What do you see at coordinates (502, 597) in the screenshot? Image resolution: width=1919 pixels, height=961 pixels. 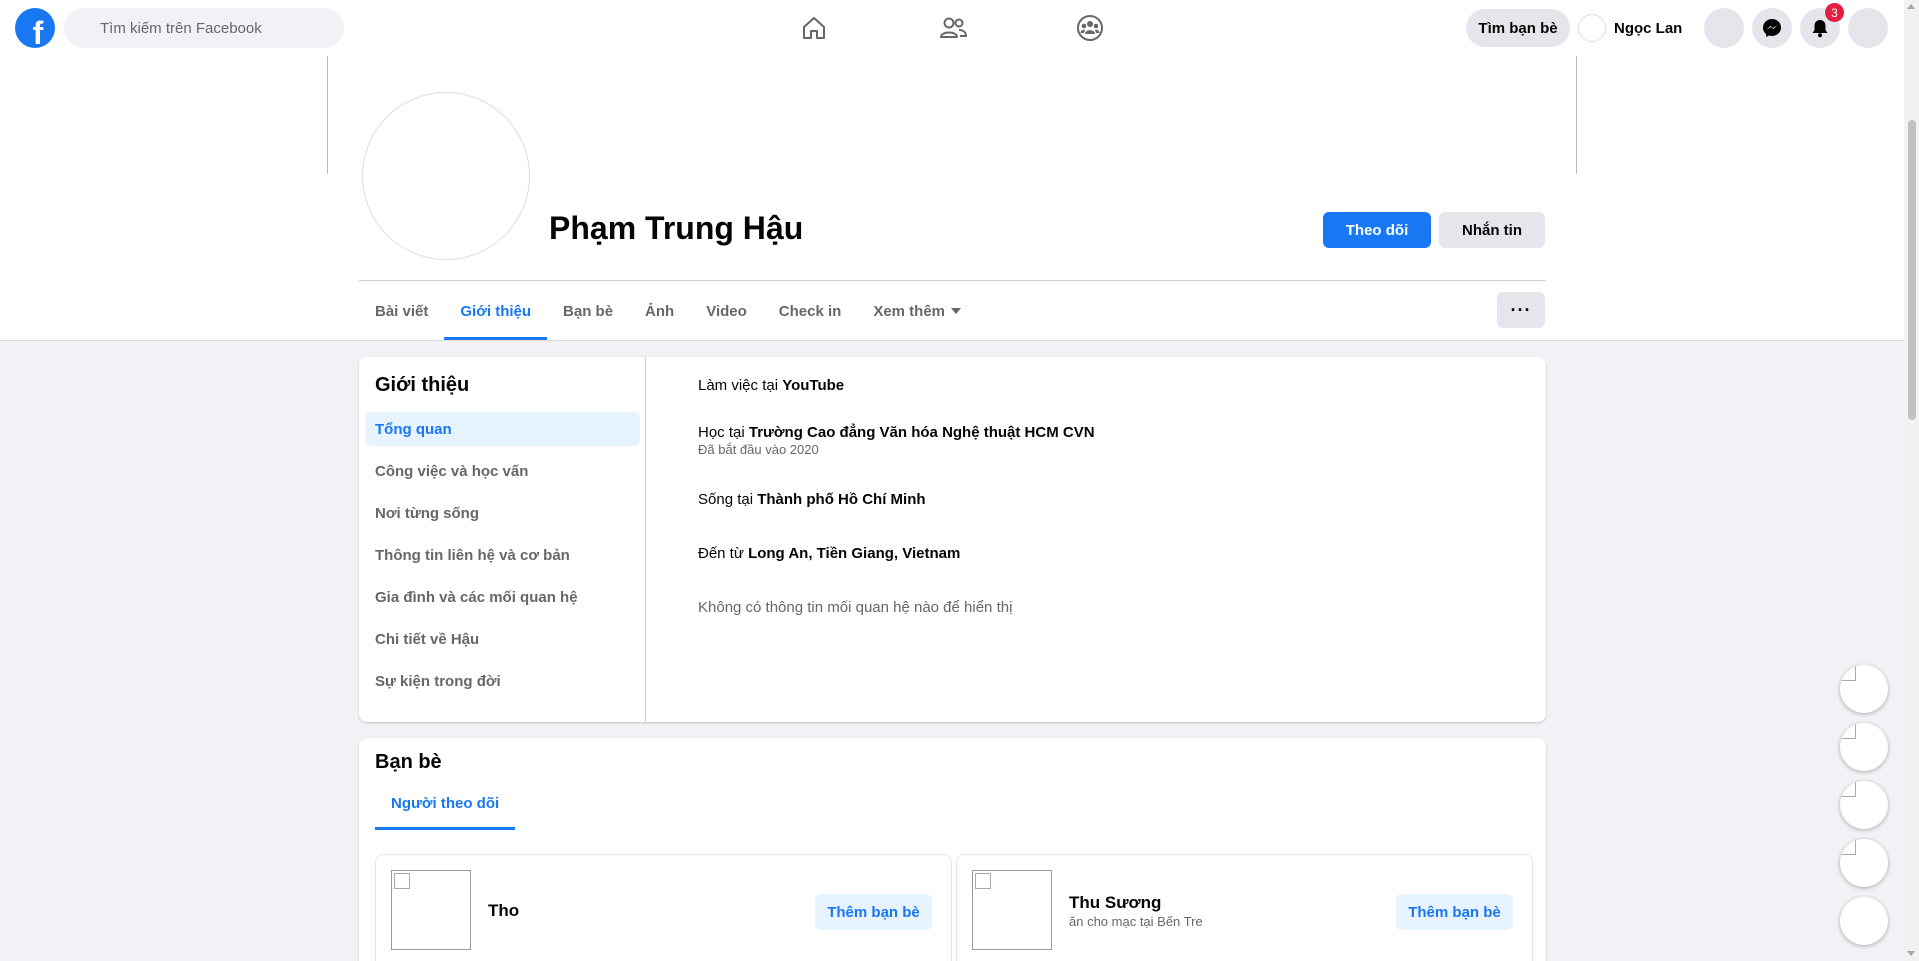 I see `sidebar-item-family: Gia đình và các mối quan hệ` at bounding box center [502, 597].